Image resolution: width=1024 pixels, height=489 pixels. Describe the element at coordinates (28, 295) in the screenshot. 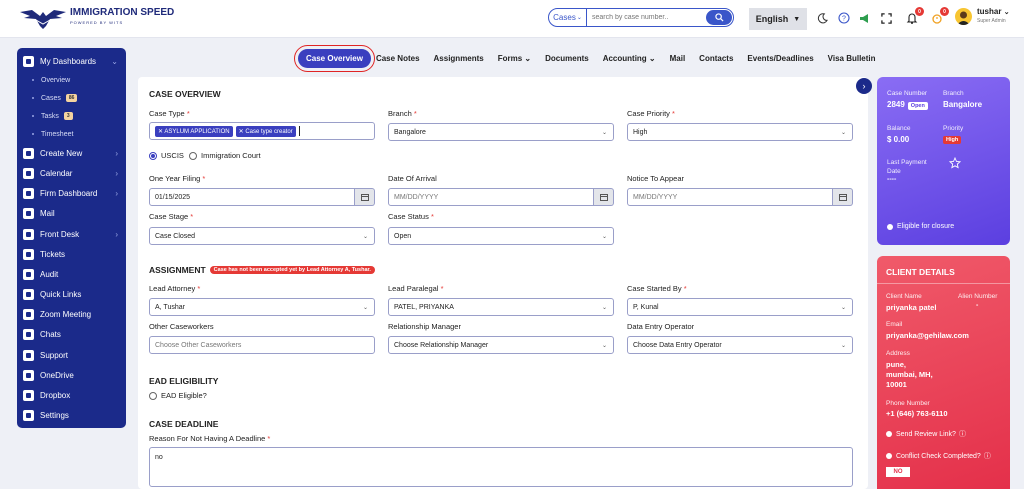

I see `link-icon` at that location.